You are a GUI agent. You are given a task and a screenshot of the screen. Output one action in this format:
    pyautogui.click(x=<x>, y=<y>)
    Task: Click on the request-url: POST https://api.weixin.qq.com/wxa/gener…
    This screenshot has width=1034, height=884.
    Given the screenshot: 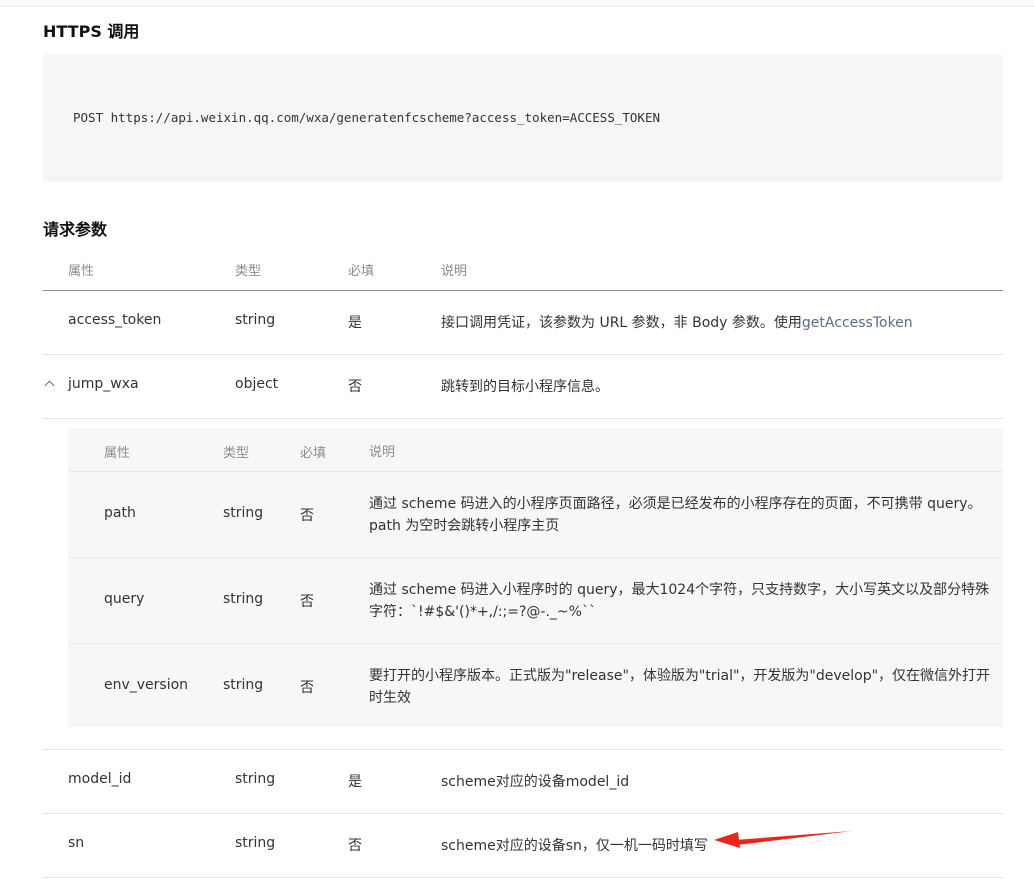 What is the action you would take?
    pyautogui.click(x=366, y=117)
    